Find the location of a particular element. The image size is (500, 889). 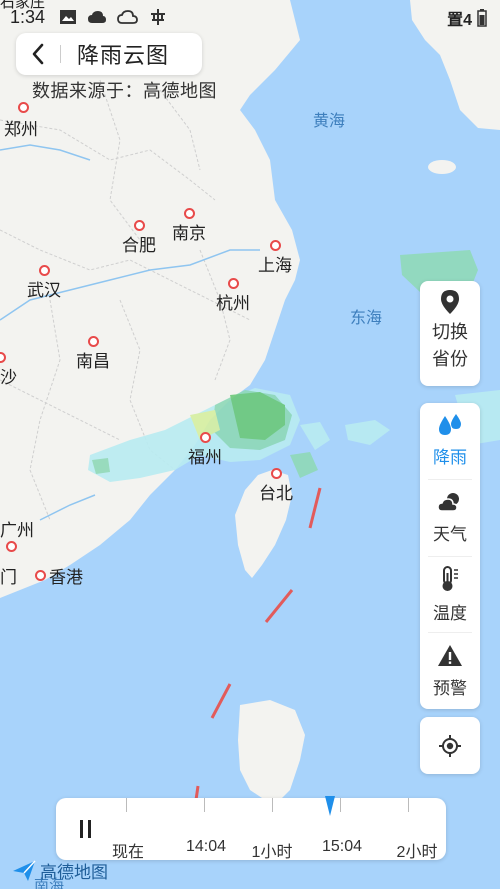

layer-weather: 天气 is located at coordinates (450, 518).